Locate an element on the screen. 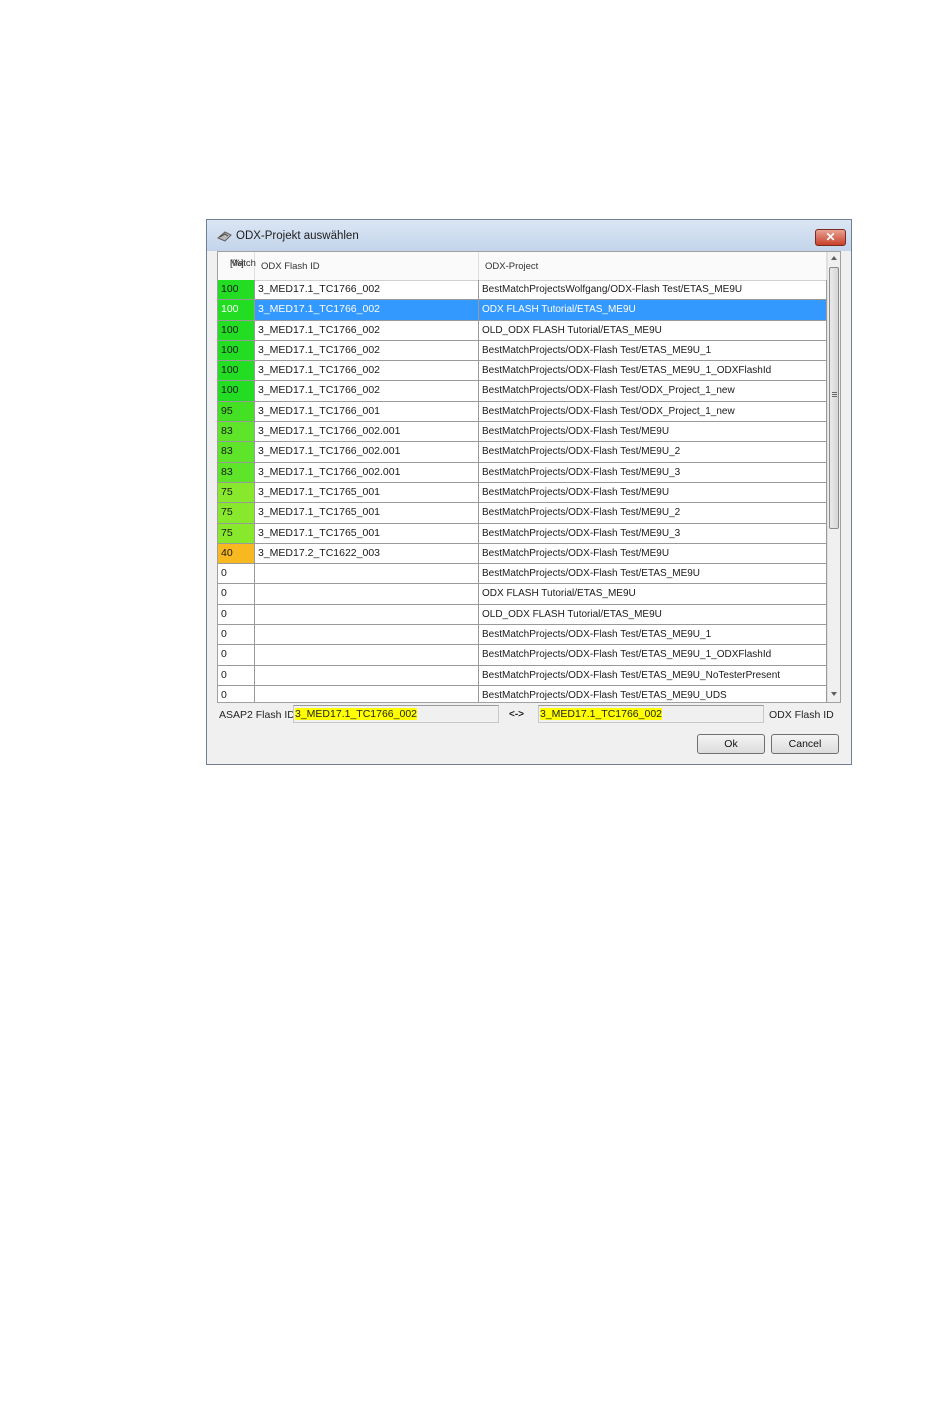 The image size is (950, 1419). column-header-match: Match [%] is located at coordinates (237, 266).